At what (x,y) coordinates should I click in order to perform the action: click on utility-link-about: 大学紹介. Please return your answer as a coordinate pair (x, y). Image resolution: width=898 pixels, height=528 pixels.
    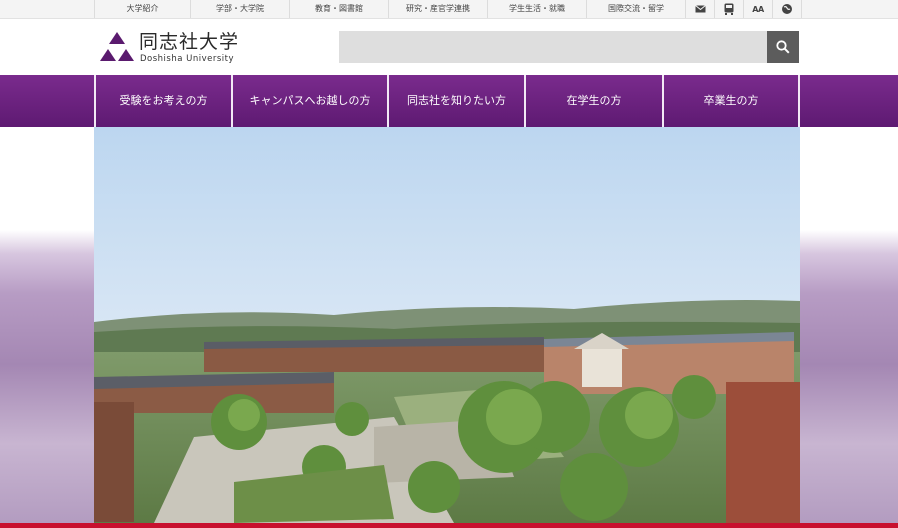
    Looking at the image, I should click on (142, 9).